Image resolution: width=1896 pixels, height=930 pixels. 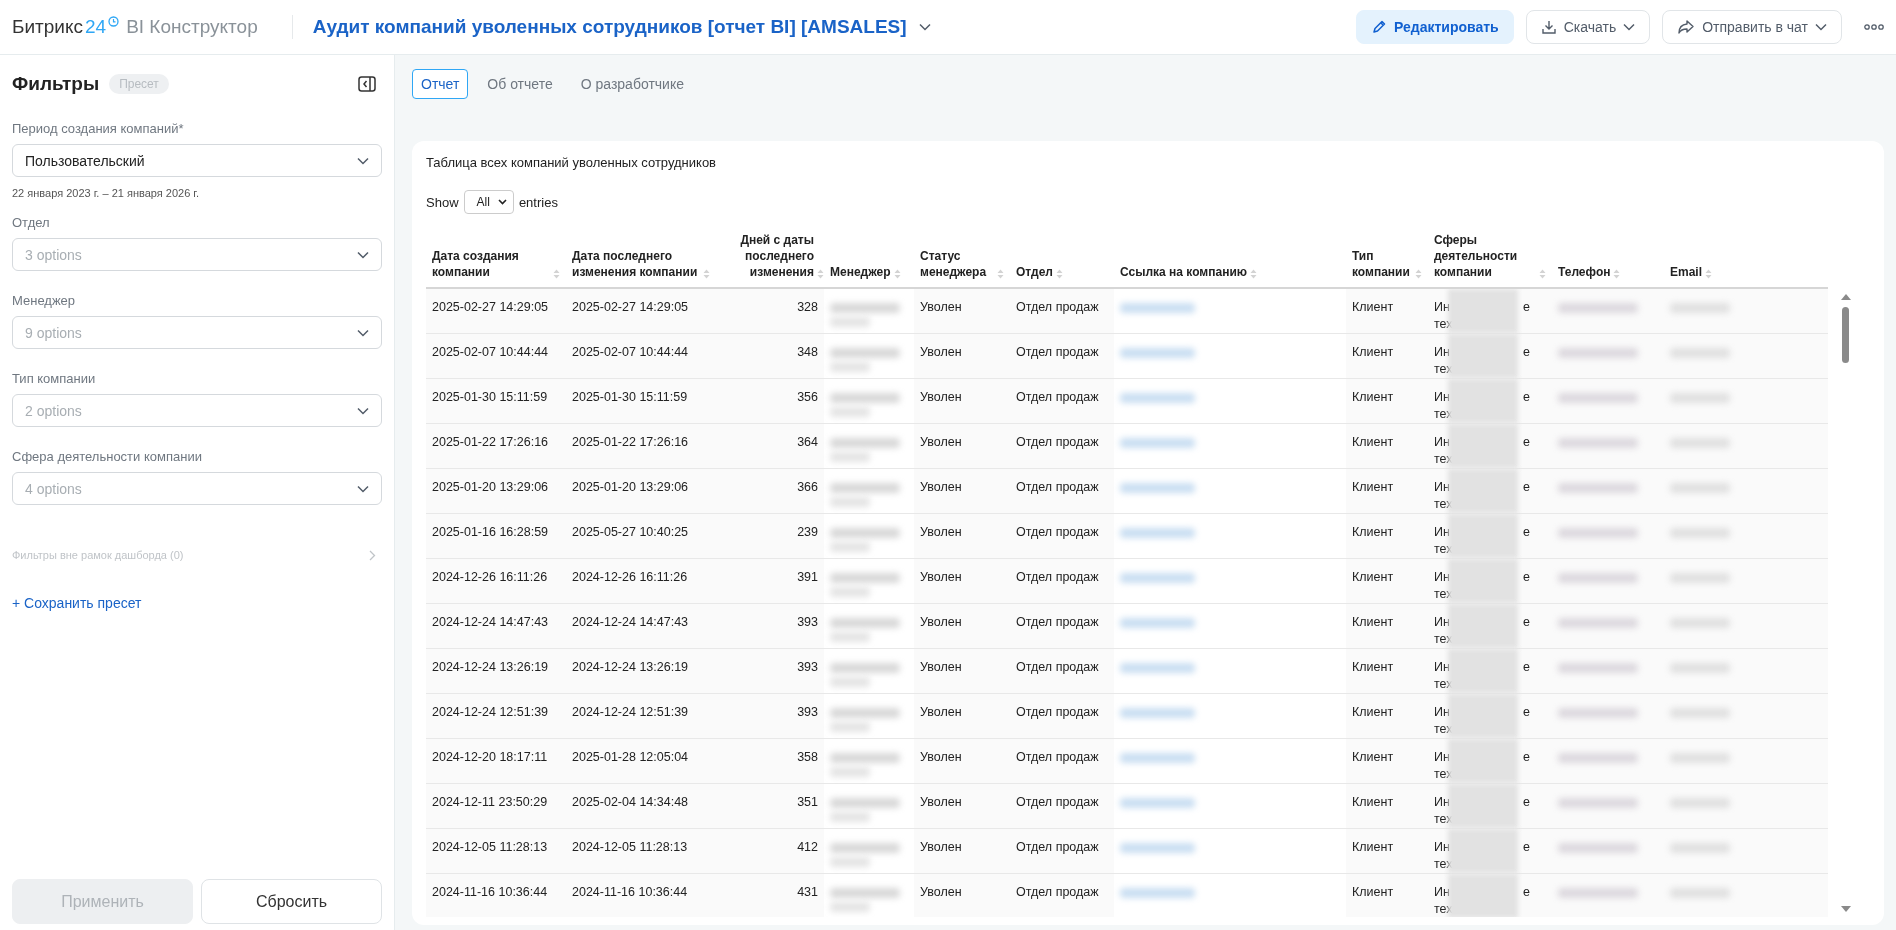 I want to click on product-name: BI Конструктор, so click(x=192, y=27).